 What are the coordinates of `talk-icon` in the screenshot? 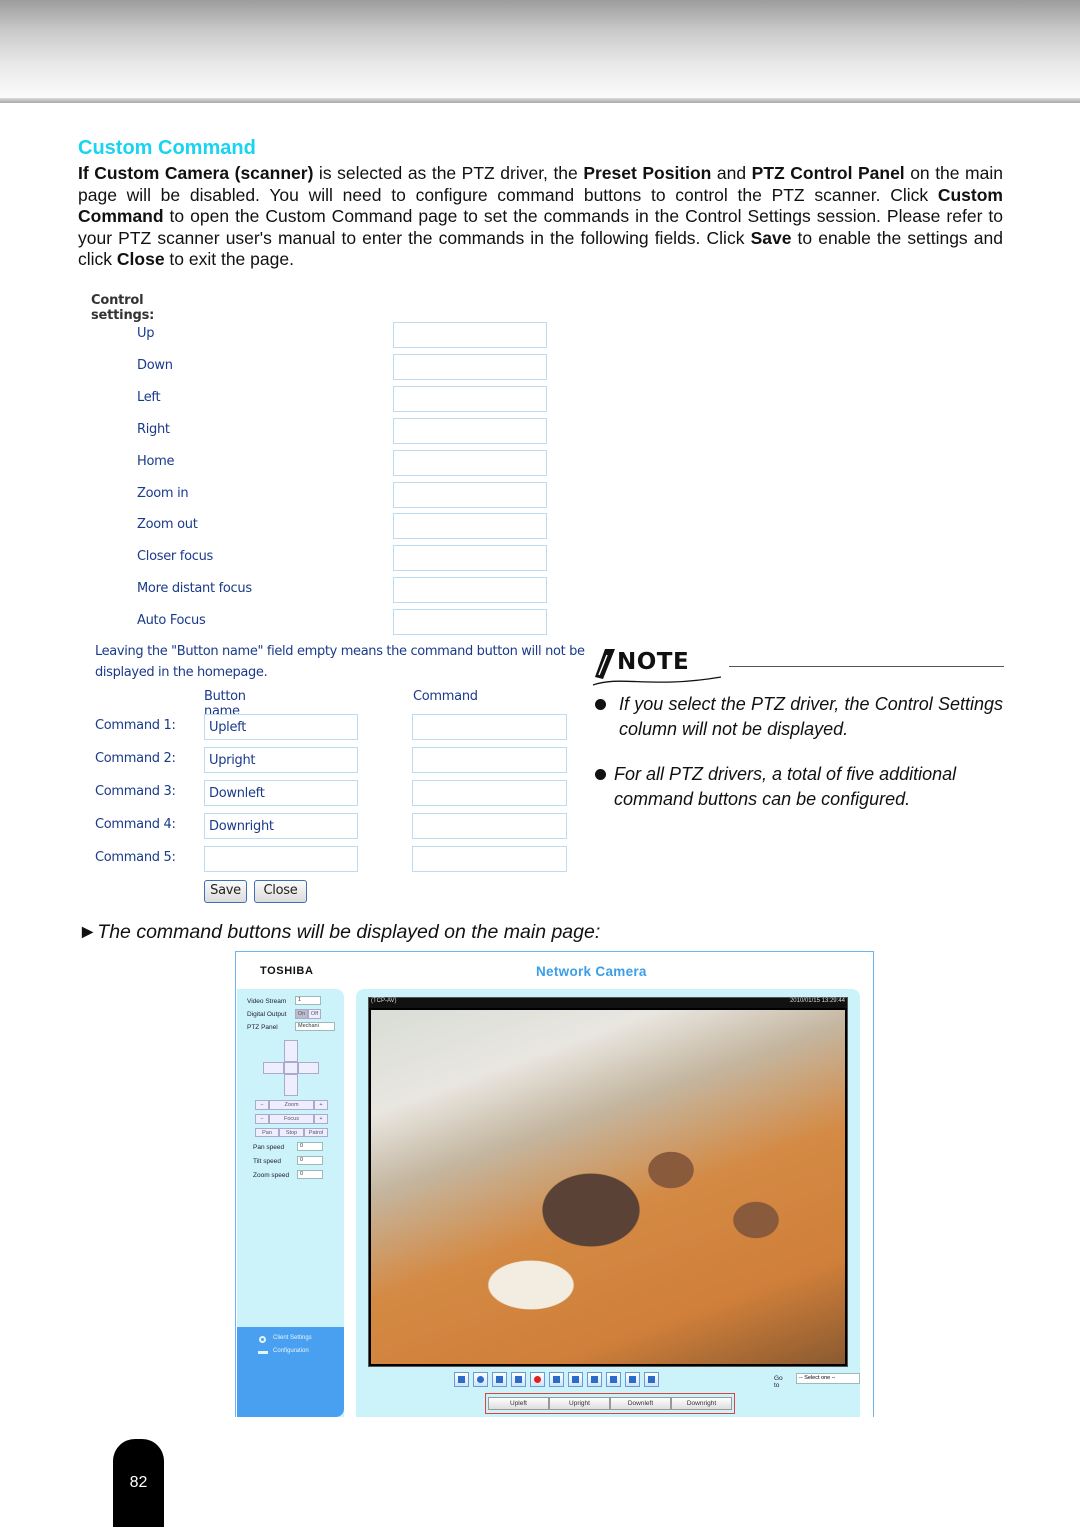 It's located at (594, 1379).